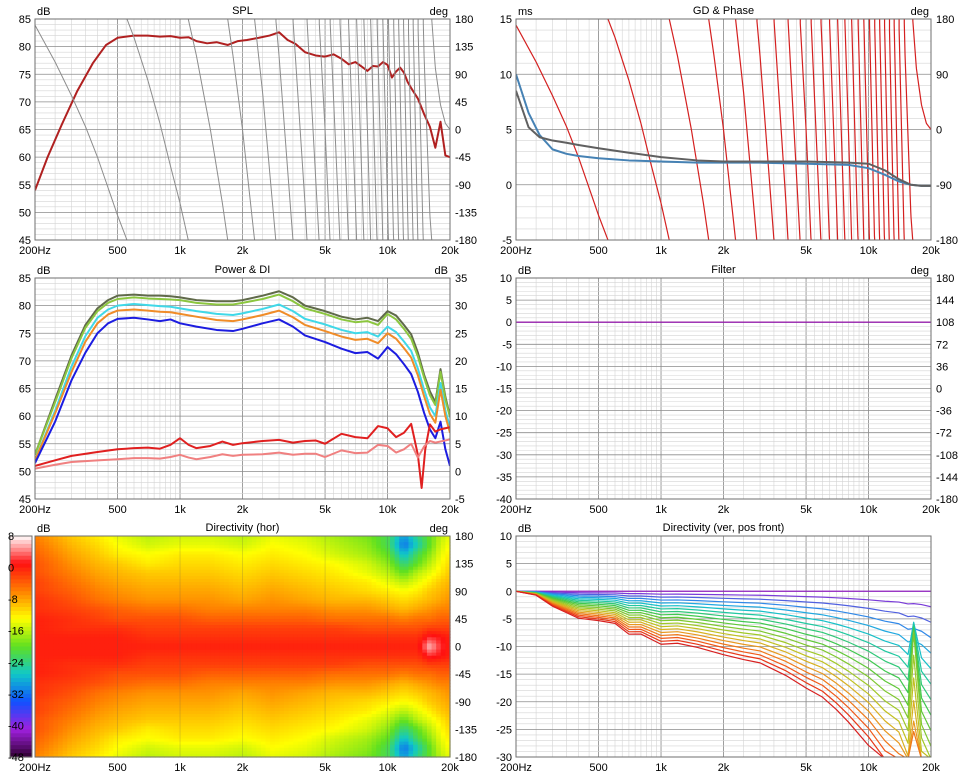  Describe the element at coordinates (504, 456) in the screenshot. I see `y-tick-label: -30` at that location.